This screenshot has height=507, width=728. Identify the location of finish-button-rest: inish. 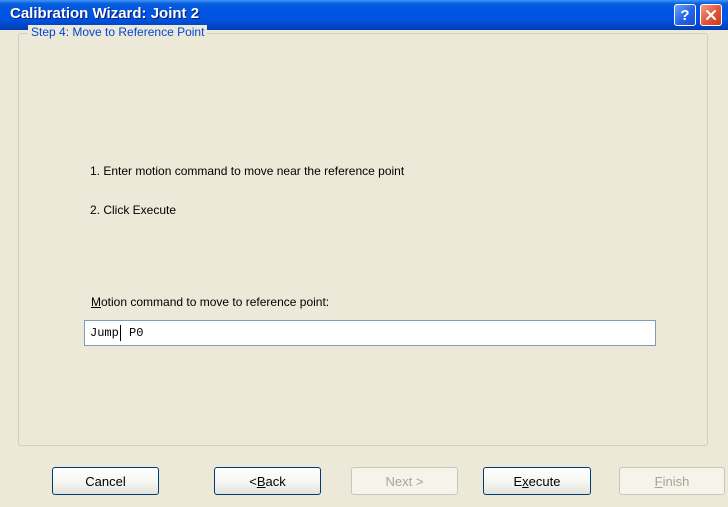
(676, 481).